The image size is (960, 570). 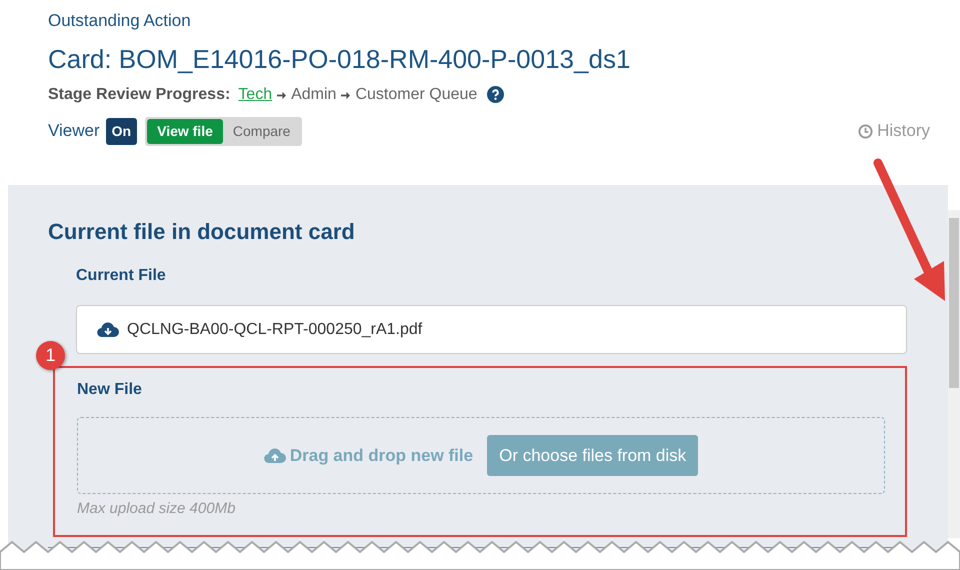 What do you see at coordinates (120, 21) in the screenshot?
I see `section-label: Outstanding Action` at bounding box center [120, 21].